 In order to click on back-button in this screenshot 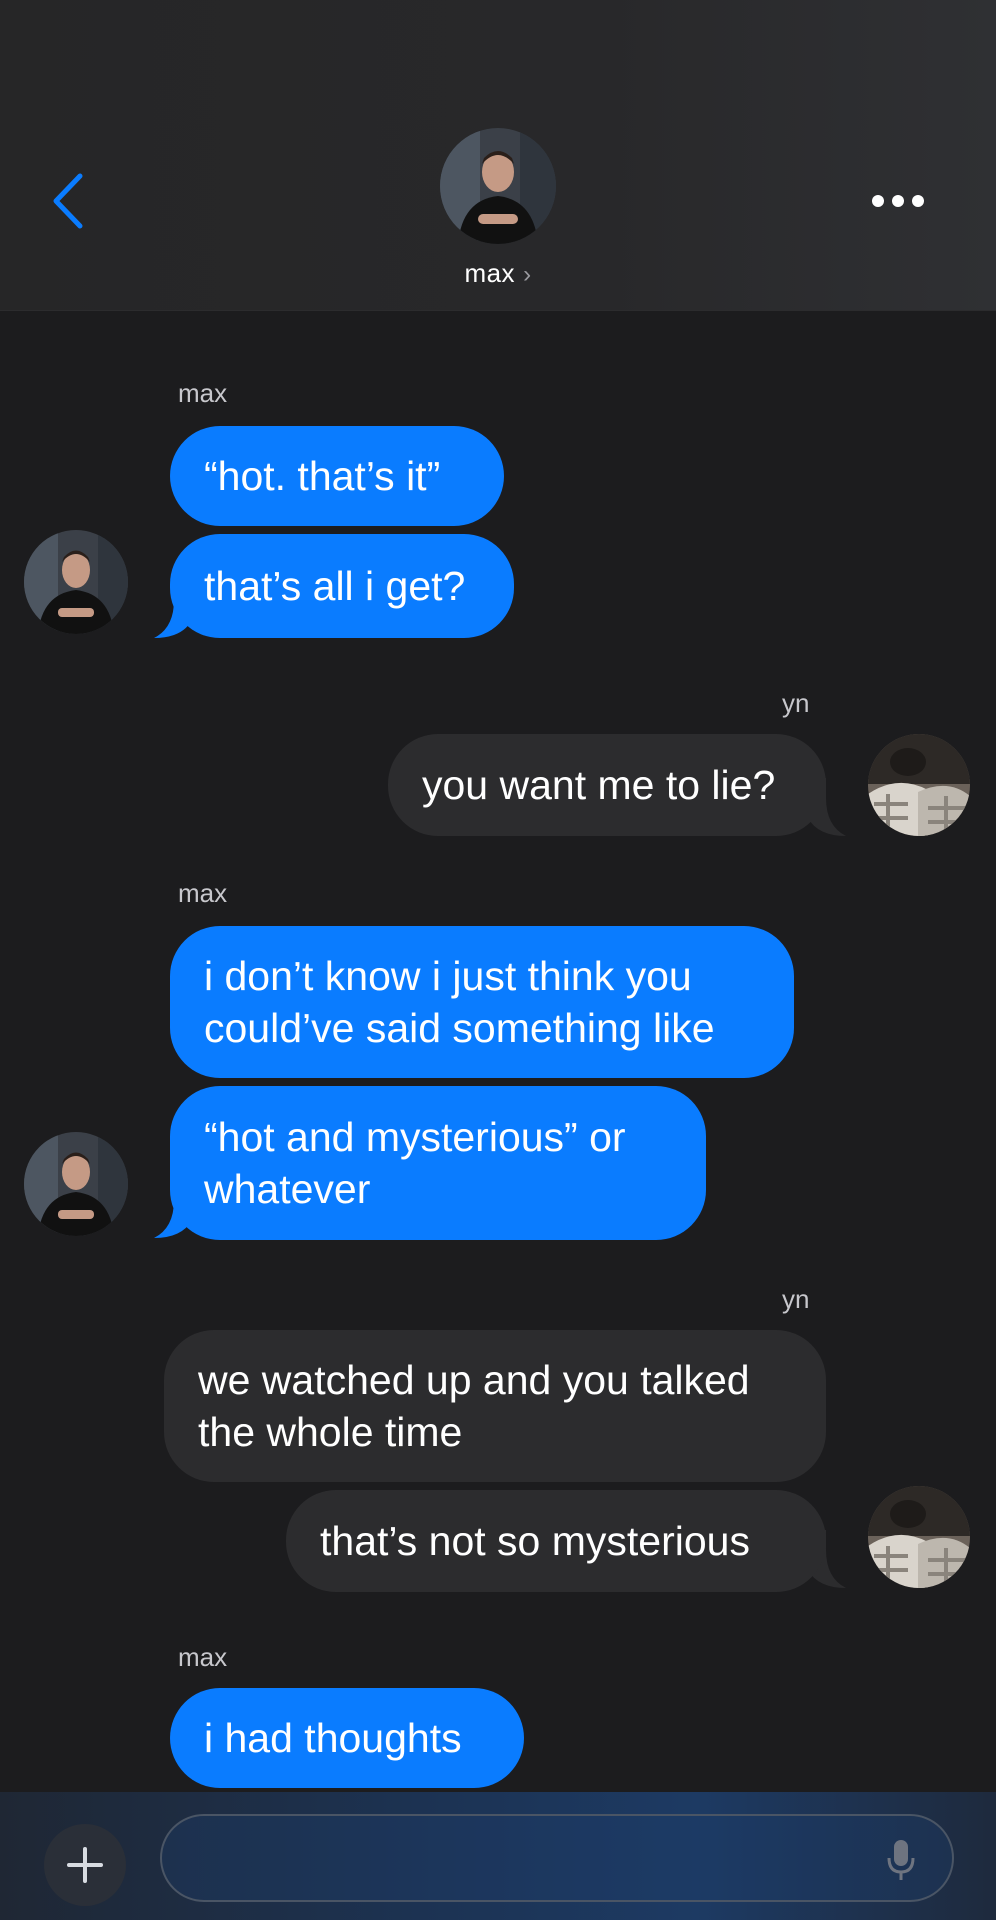, I will do `click(69, 201)`.